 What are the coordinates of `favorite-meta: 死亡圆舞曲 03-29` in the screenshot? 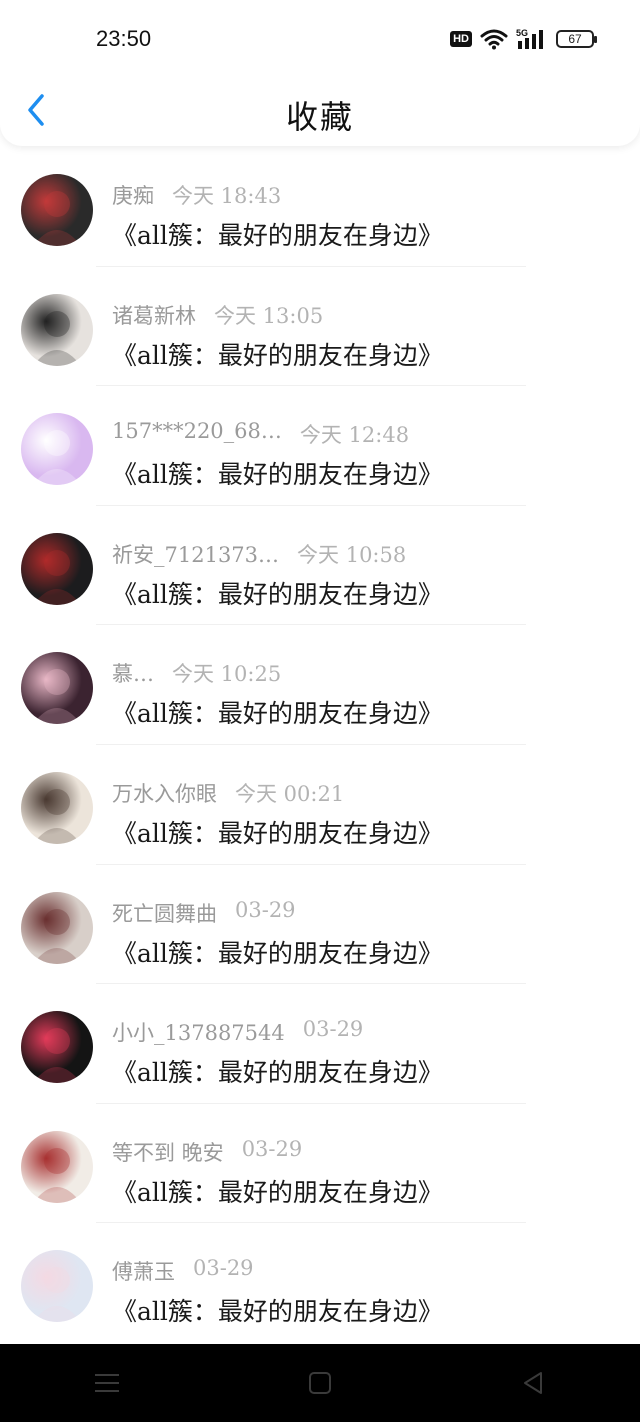 It's located at (204, 913).